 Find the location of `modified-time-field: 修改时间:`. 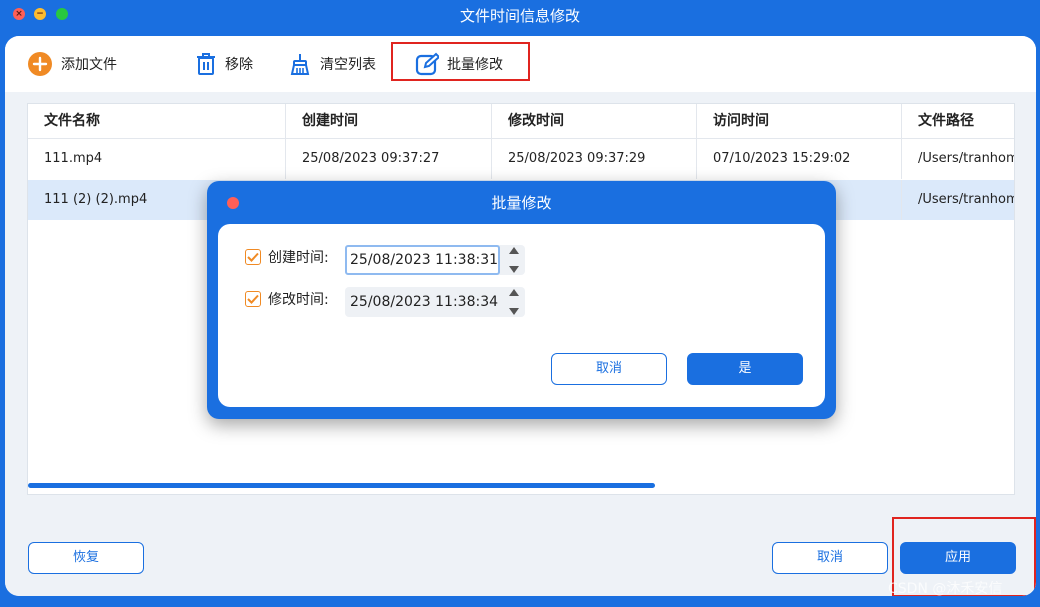

modified-time-field: 修改时间: is located at coordinates (287, 299).